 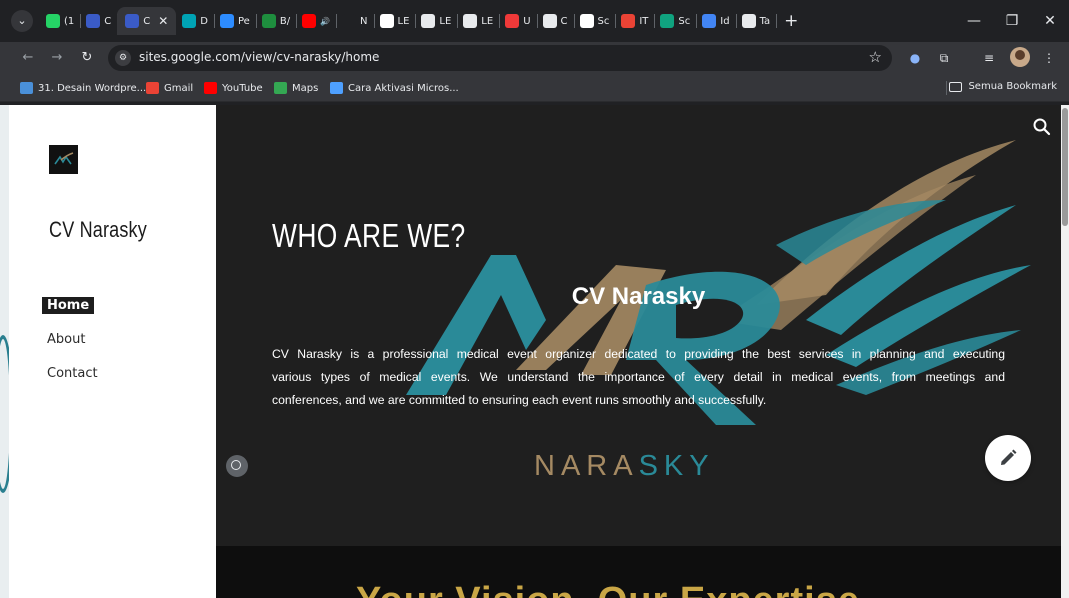 What do you see at coordinates (1050, 21) in the screenshot?
I see `close-window-button: ✕` at bounding box center [1050, 21].